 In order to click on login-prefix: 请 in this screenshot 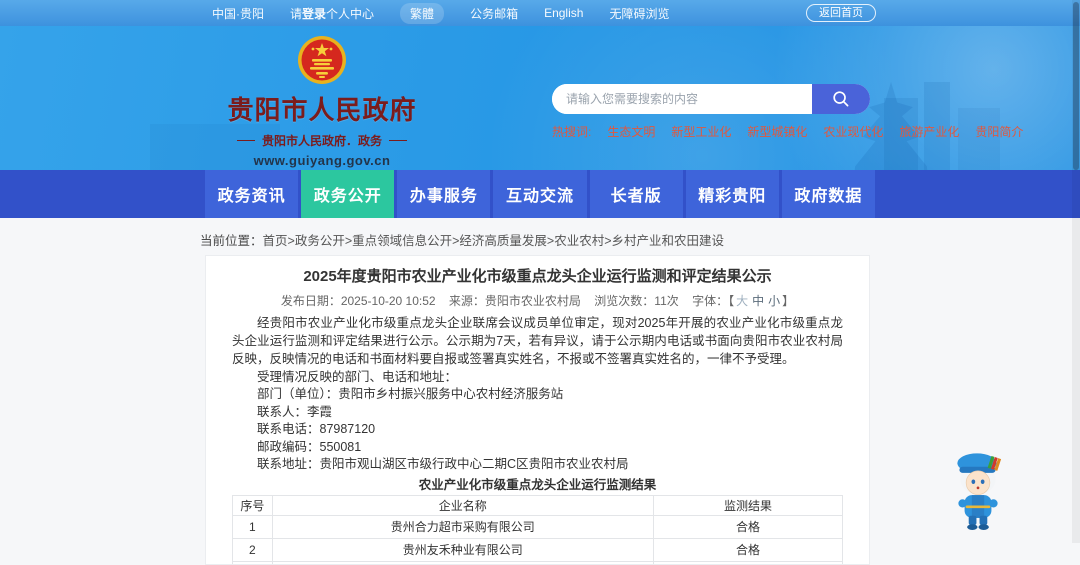, I will do `click(296, 14)`.